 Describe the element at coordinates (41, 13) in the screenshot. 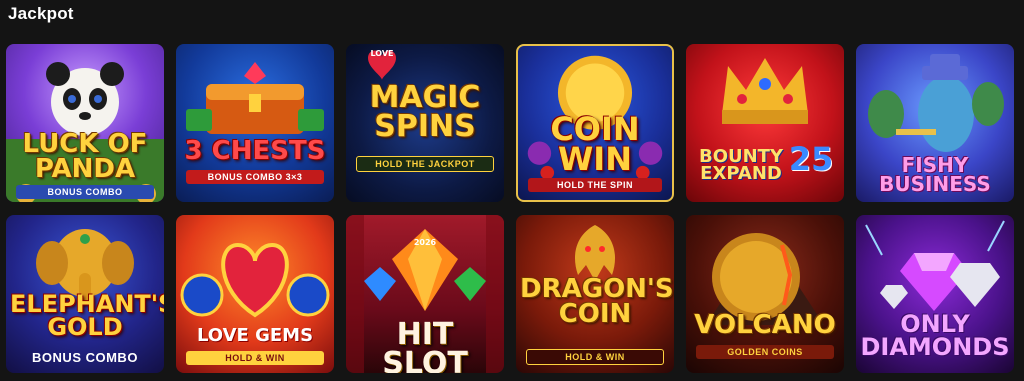

I see `section-title: Jackpot` at that location.